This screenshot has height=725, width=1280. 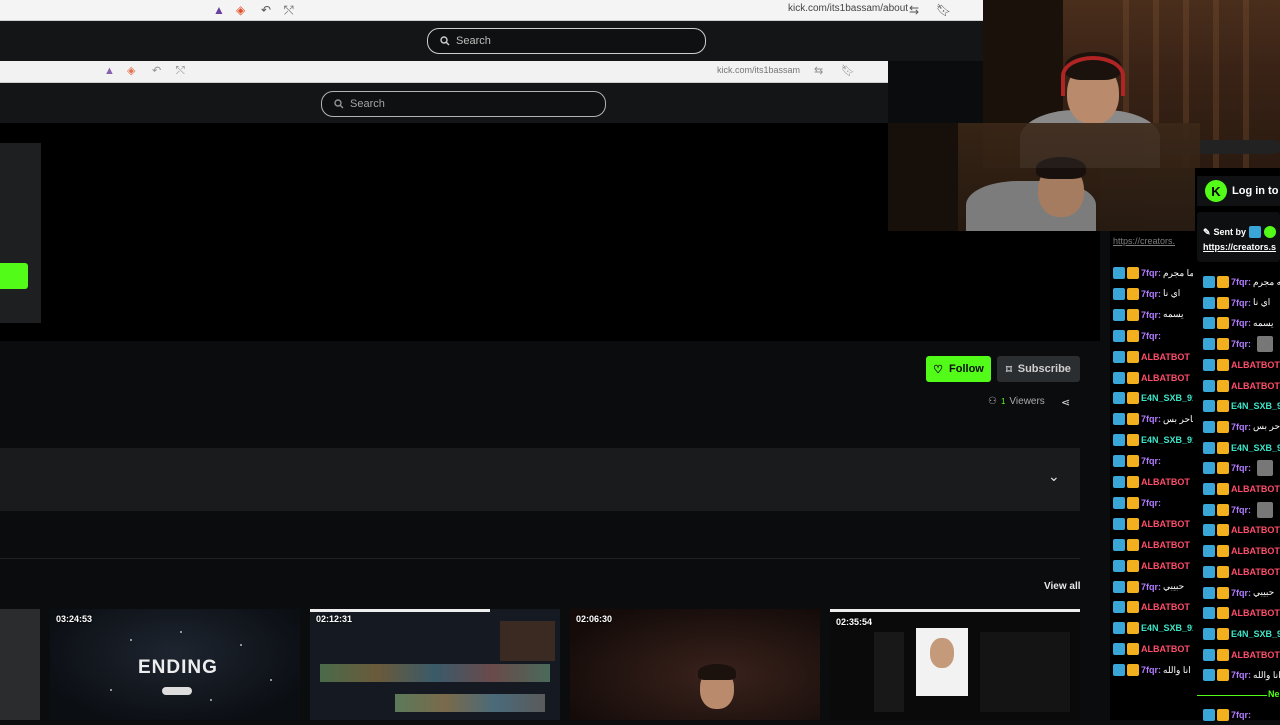 I want to click on share-page-icon: ⇆, so click(x=914, y=10).